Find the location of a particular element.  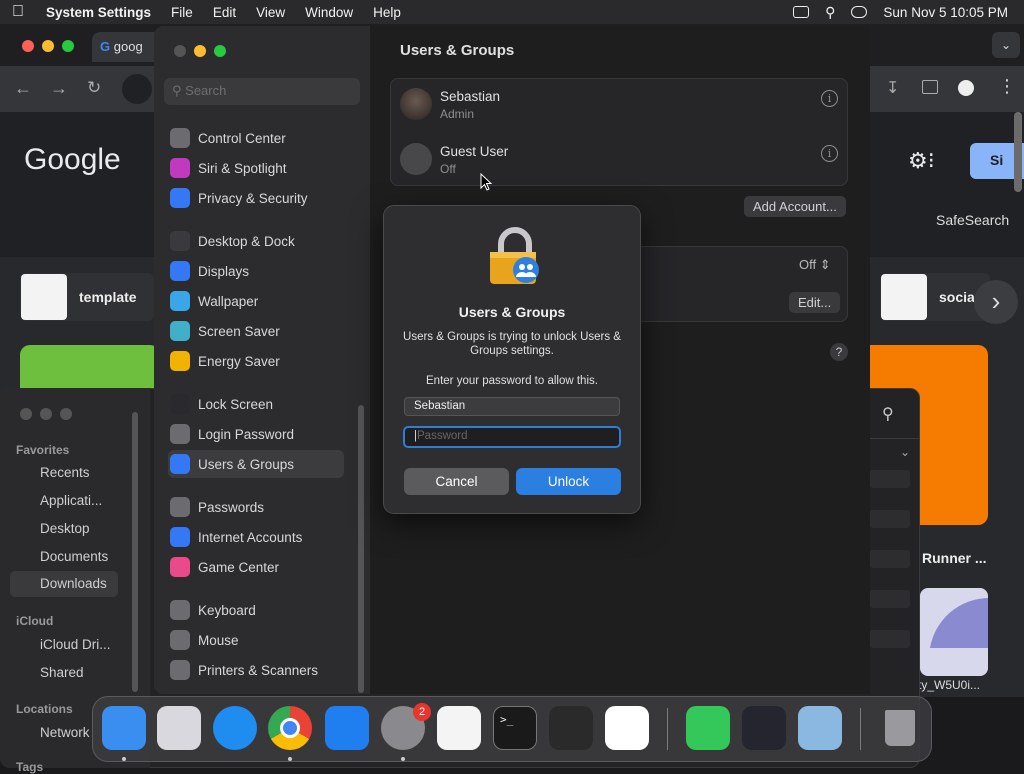

reload-icon: ↻ is located at coordinates (94, 88).